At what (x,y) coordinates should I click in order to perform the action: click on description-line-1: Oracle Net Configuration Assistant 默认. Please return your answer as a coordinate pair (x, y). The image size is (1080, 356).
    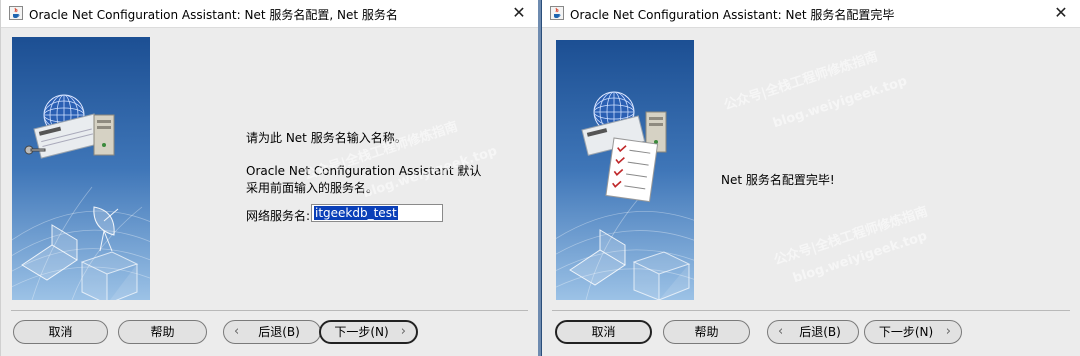
    Looking at the image, I should click on (364, 171).